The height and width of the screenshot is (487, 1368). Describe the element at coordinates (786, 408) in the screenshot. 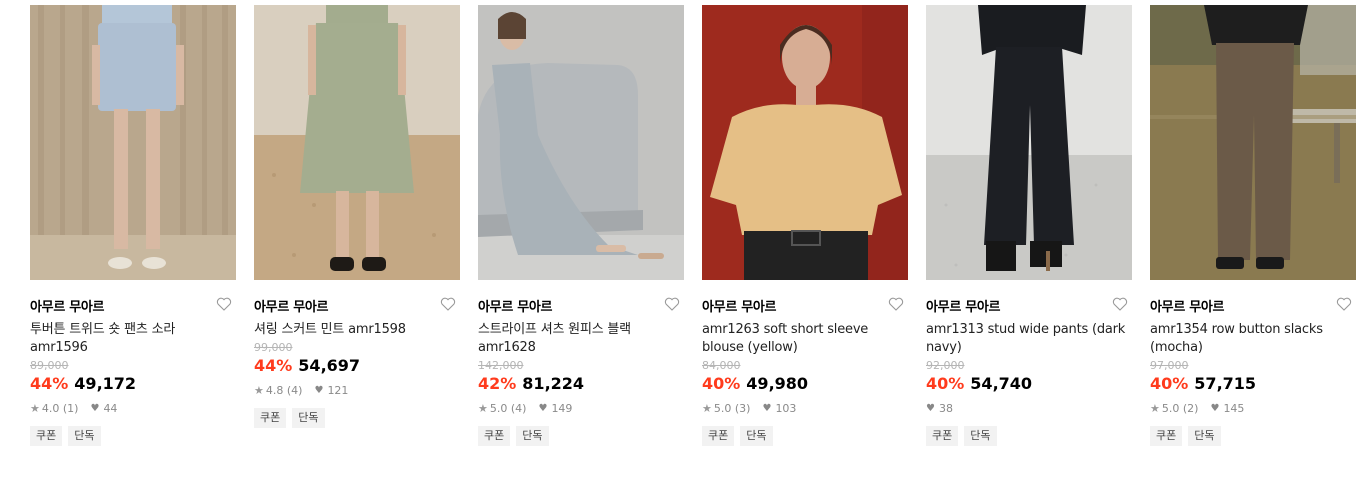

I see `like-count: 103` at that location.